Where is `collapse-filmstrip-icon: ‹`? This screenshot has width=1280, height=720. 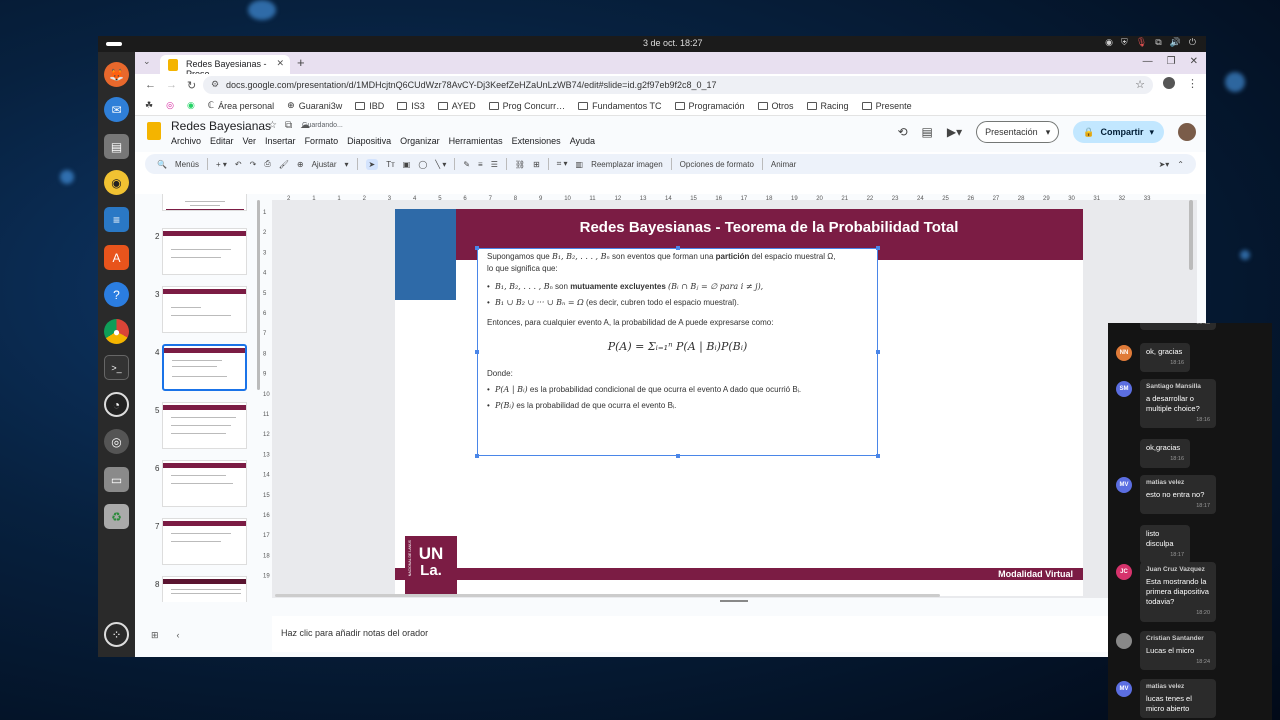
collapse-filmstrip-icon: ‹ is located at coordinates (178, 635).